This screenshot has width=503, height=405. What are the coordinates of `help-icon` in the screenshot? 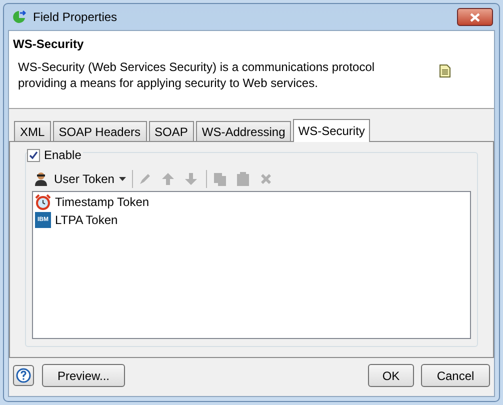 It's located at (23, 375).